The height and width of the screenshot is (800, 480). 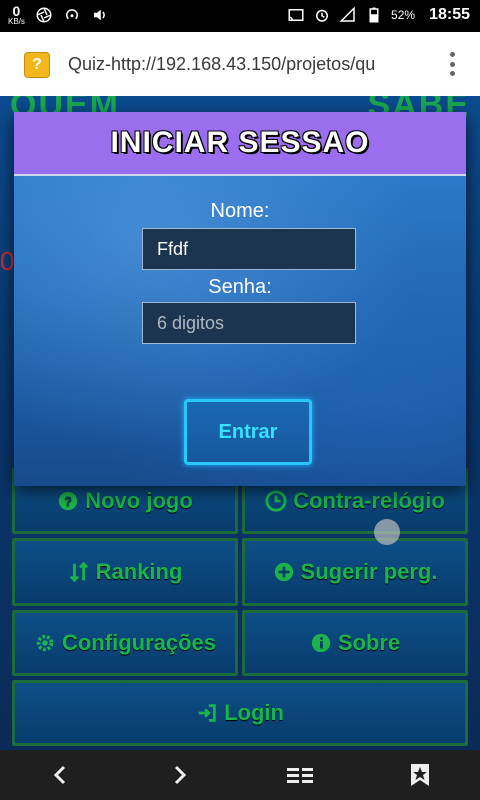 What do you see at coordinates (240, 211) in the screenshot?
I see `name-label: Nome:` at bounding box center [240, 211].